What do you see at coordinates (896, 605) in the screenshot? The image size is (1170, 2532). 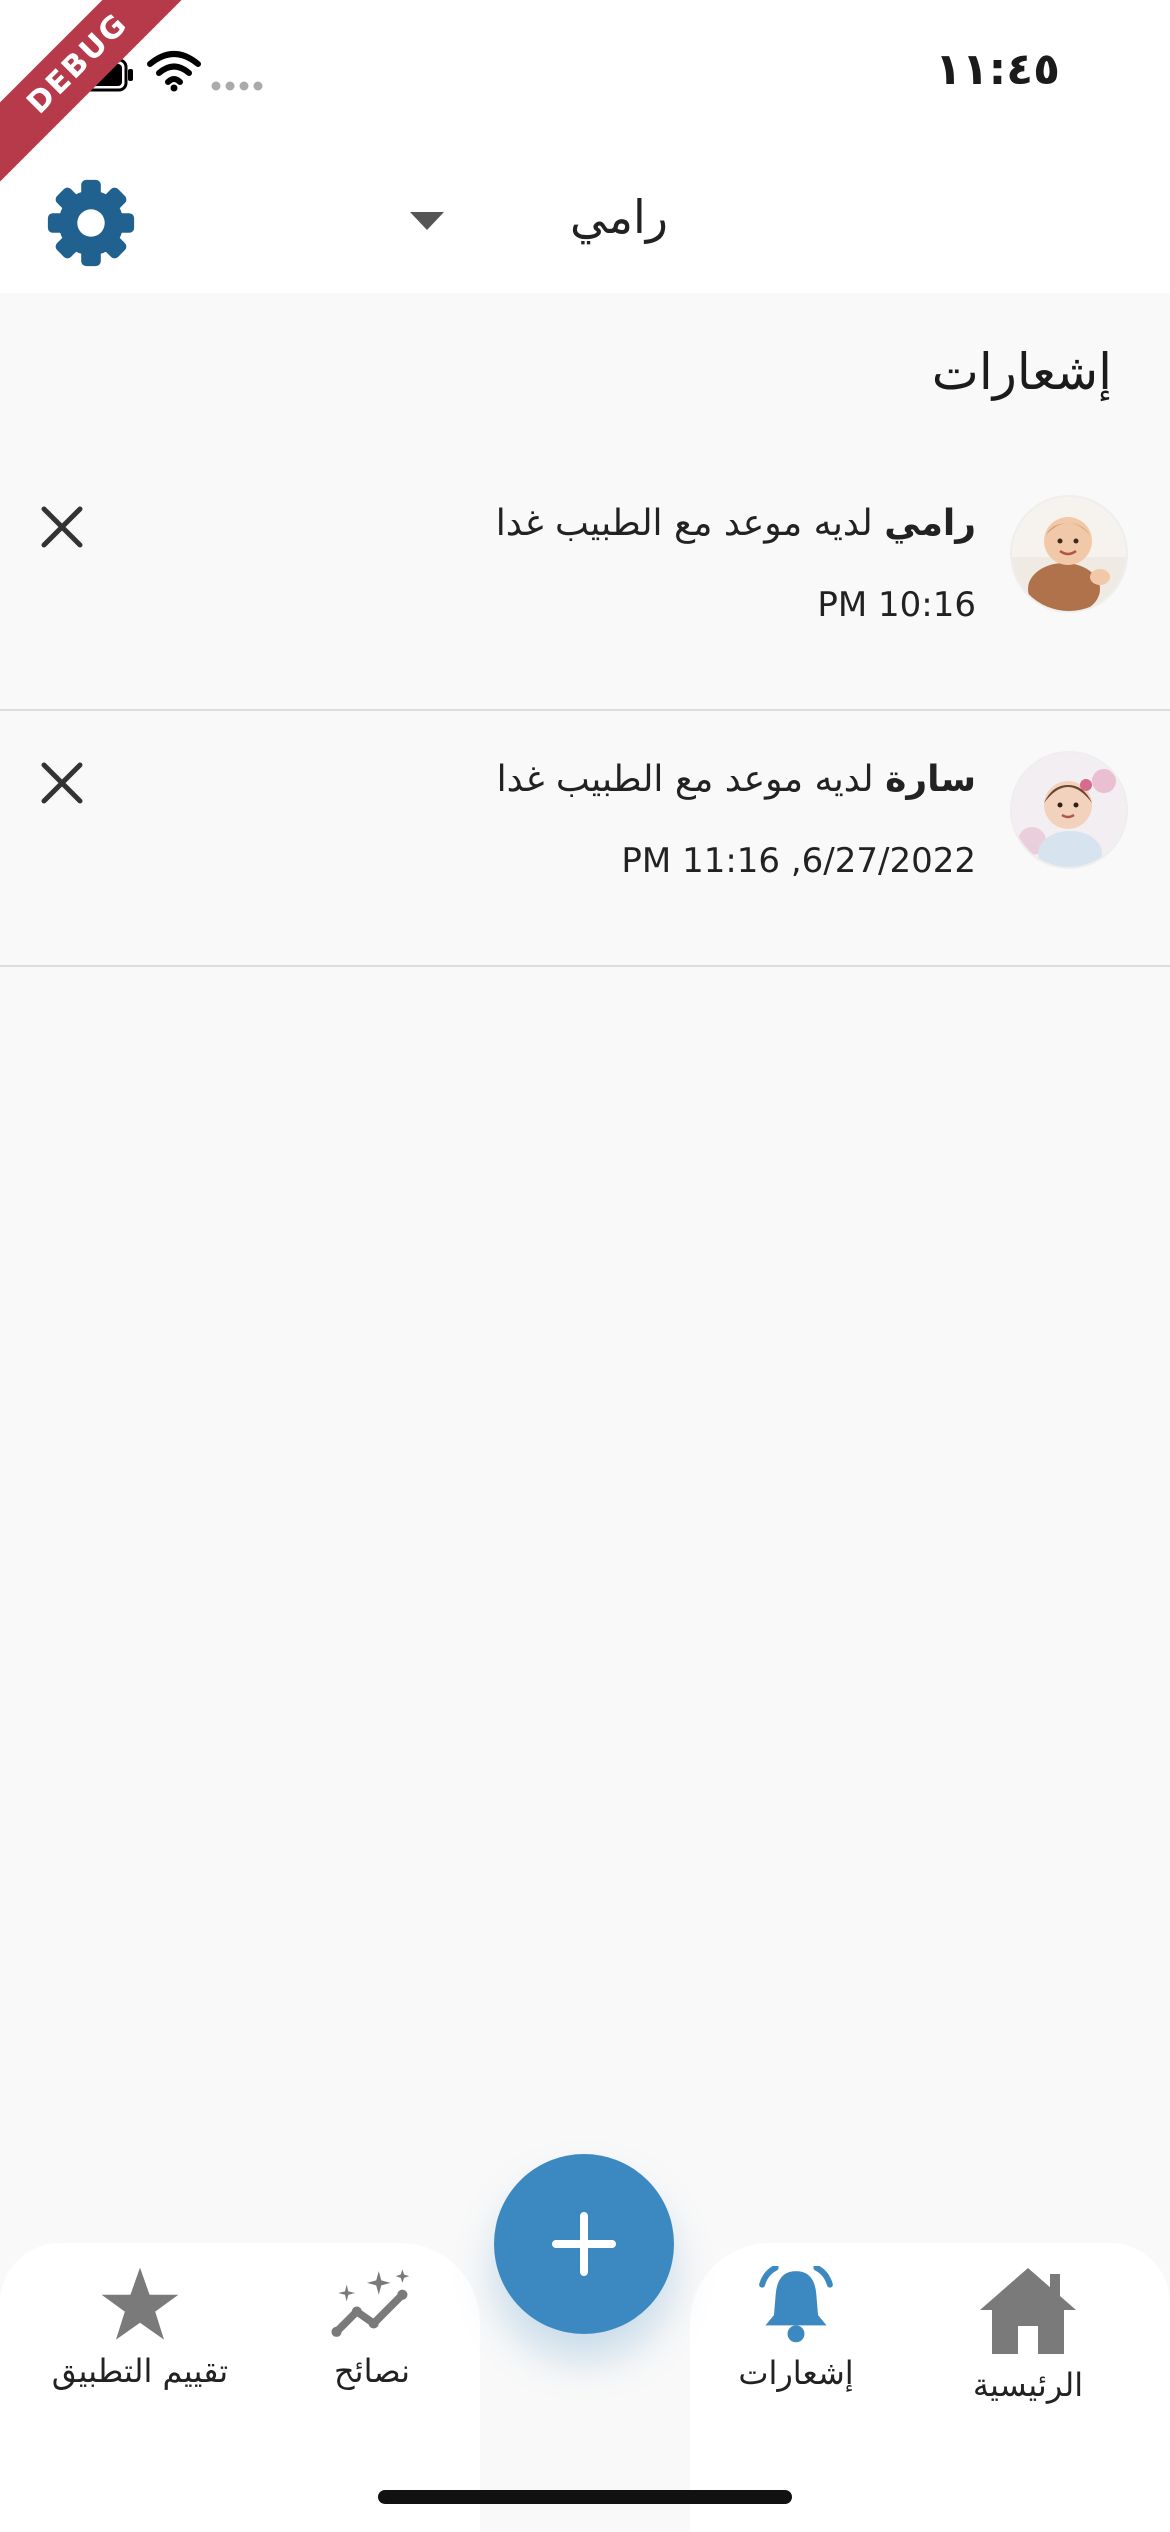 I see `notification-time: PM 10:16` at bounding box center [896, 605].